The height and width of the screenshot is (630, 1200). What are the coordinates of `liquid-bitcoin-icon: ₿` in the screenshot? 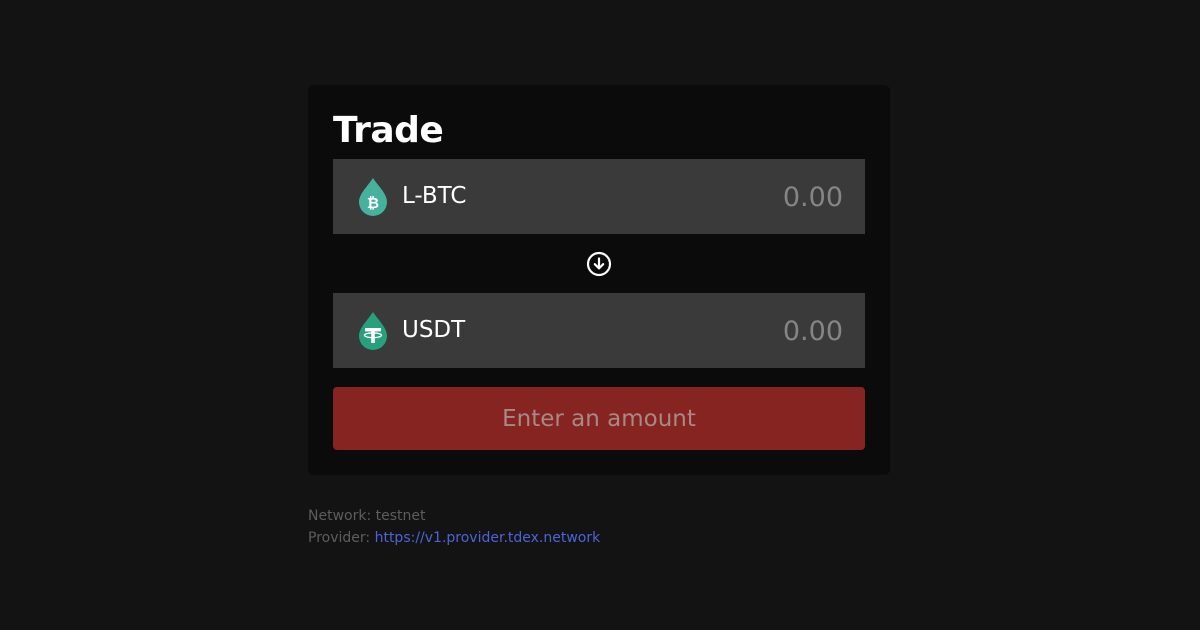 It's located at (373, 197).